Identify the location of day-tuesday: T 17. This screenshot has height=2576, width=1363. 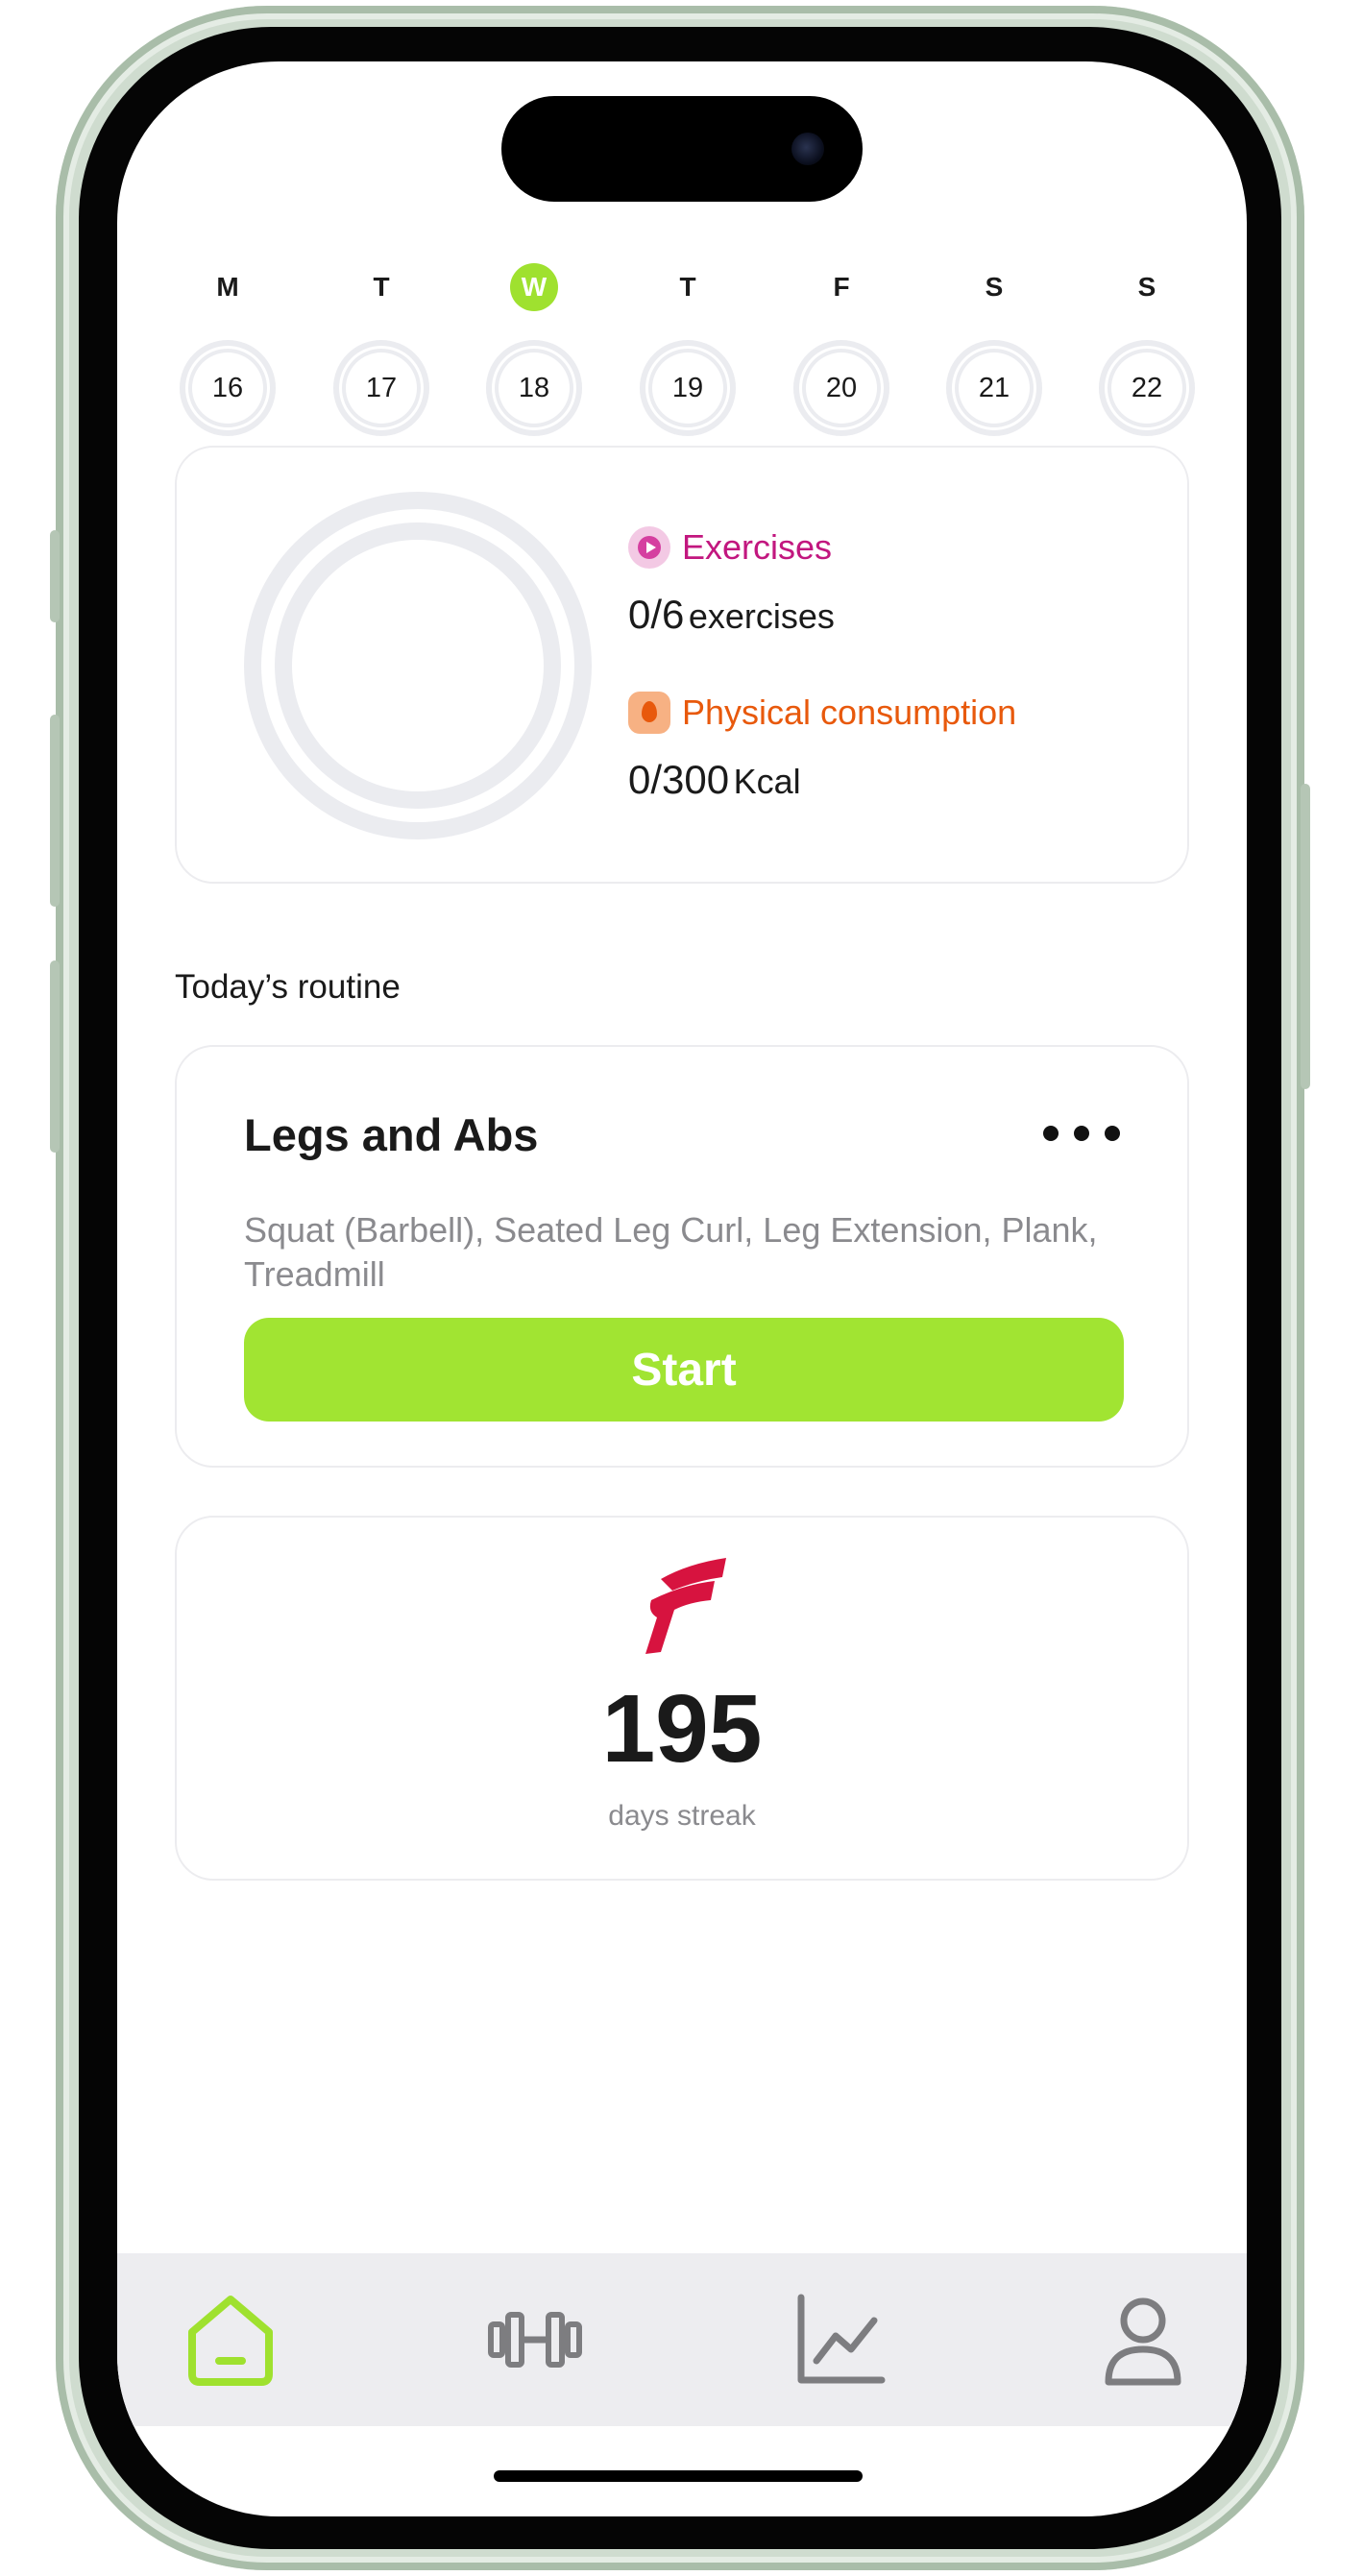
(381, 354).